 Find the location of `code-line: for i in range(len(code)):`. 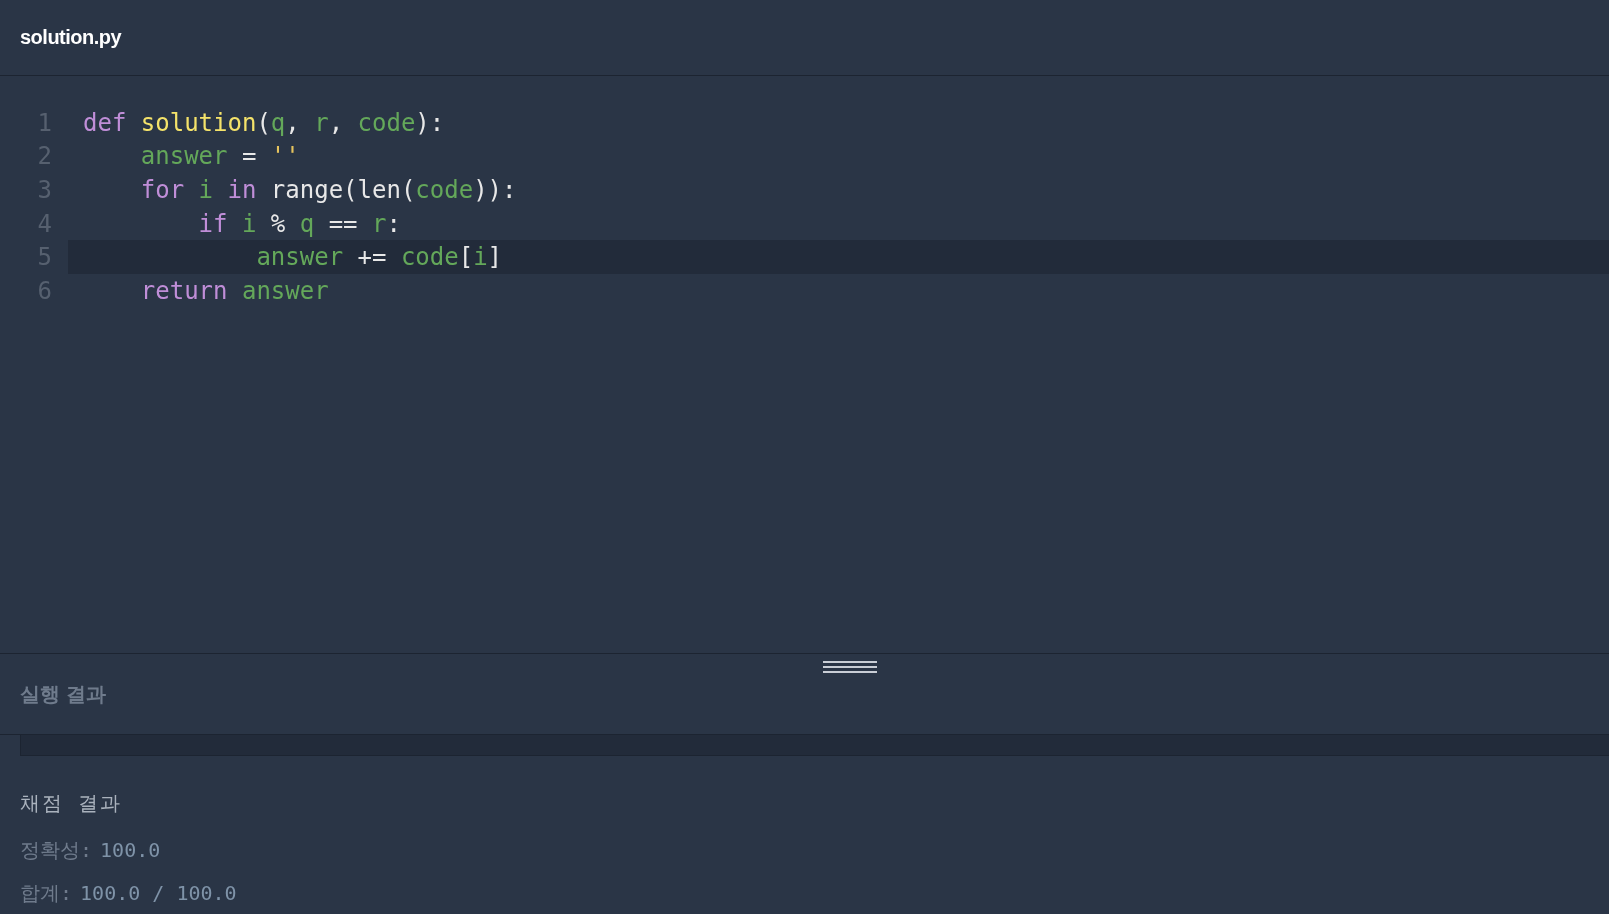

code-line: for i in range(len(code)): is located at coordinates (328, 190).